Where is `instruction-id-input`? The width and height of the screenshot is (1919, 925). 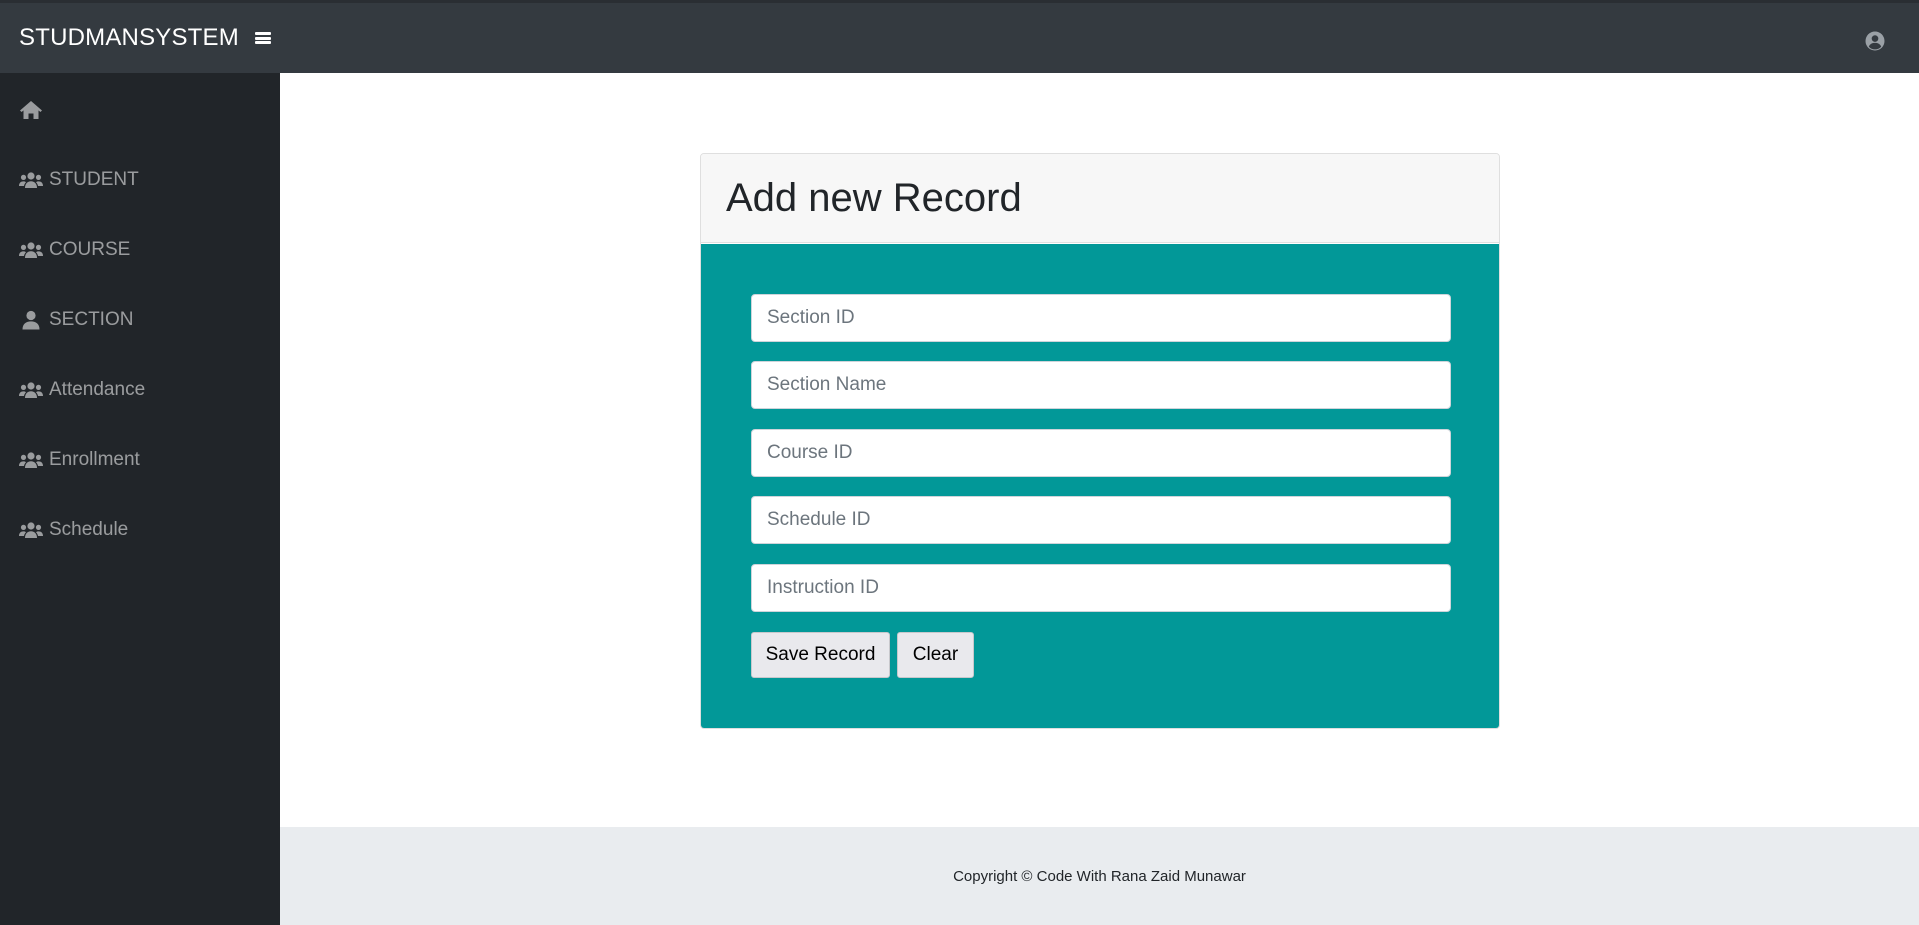 instruction-id-input is located at coordinates (1101, 588).